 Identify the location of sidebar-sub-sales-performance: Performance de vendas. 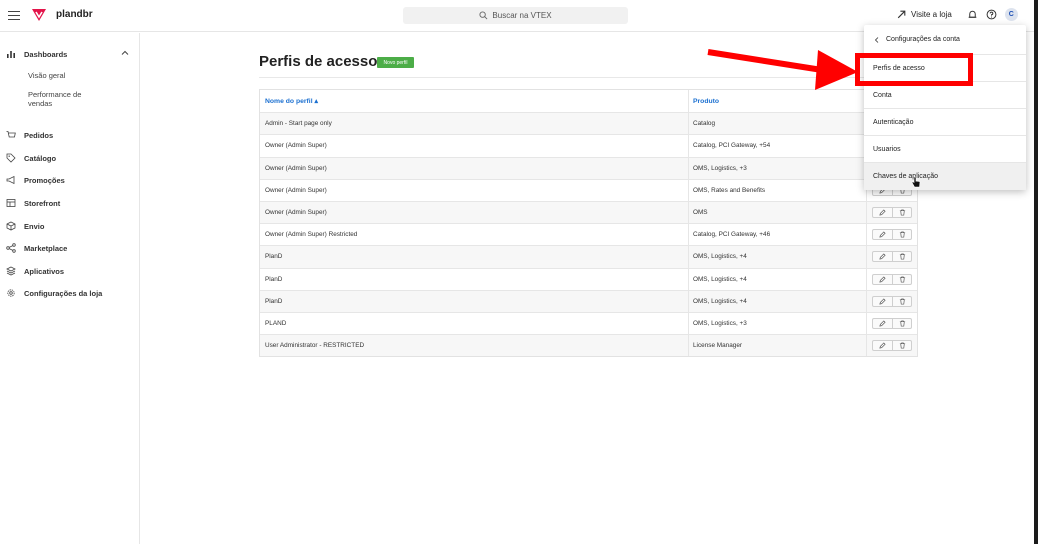
(64, 99).